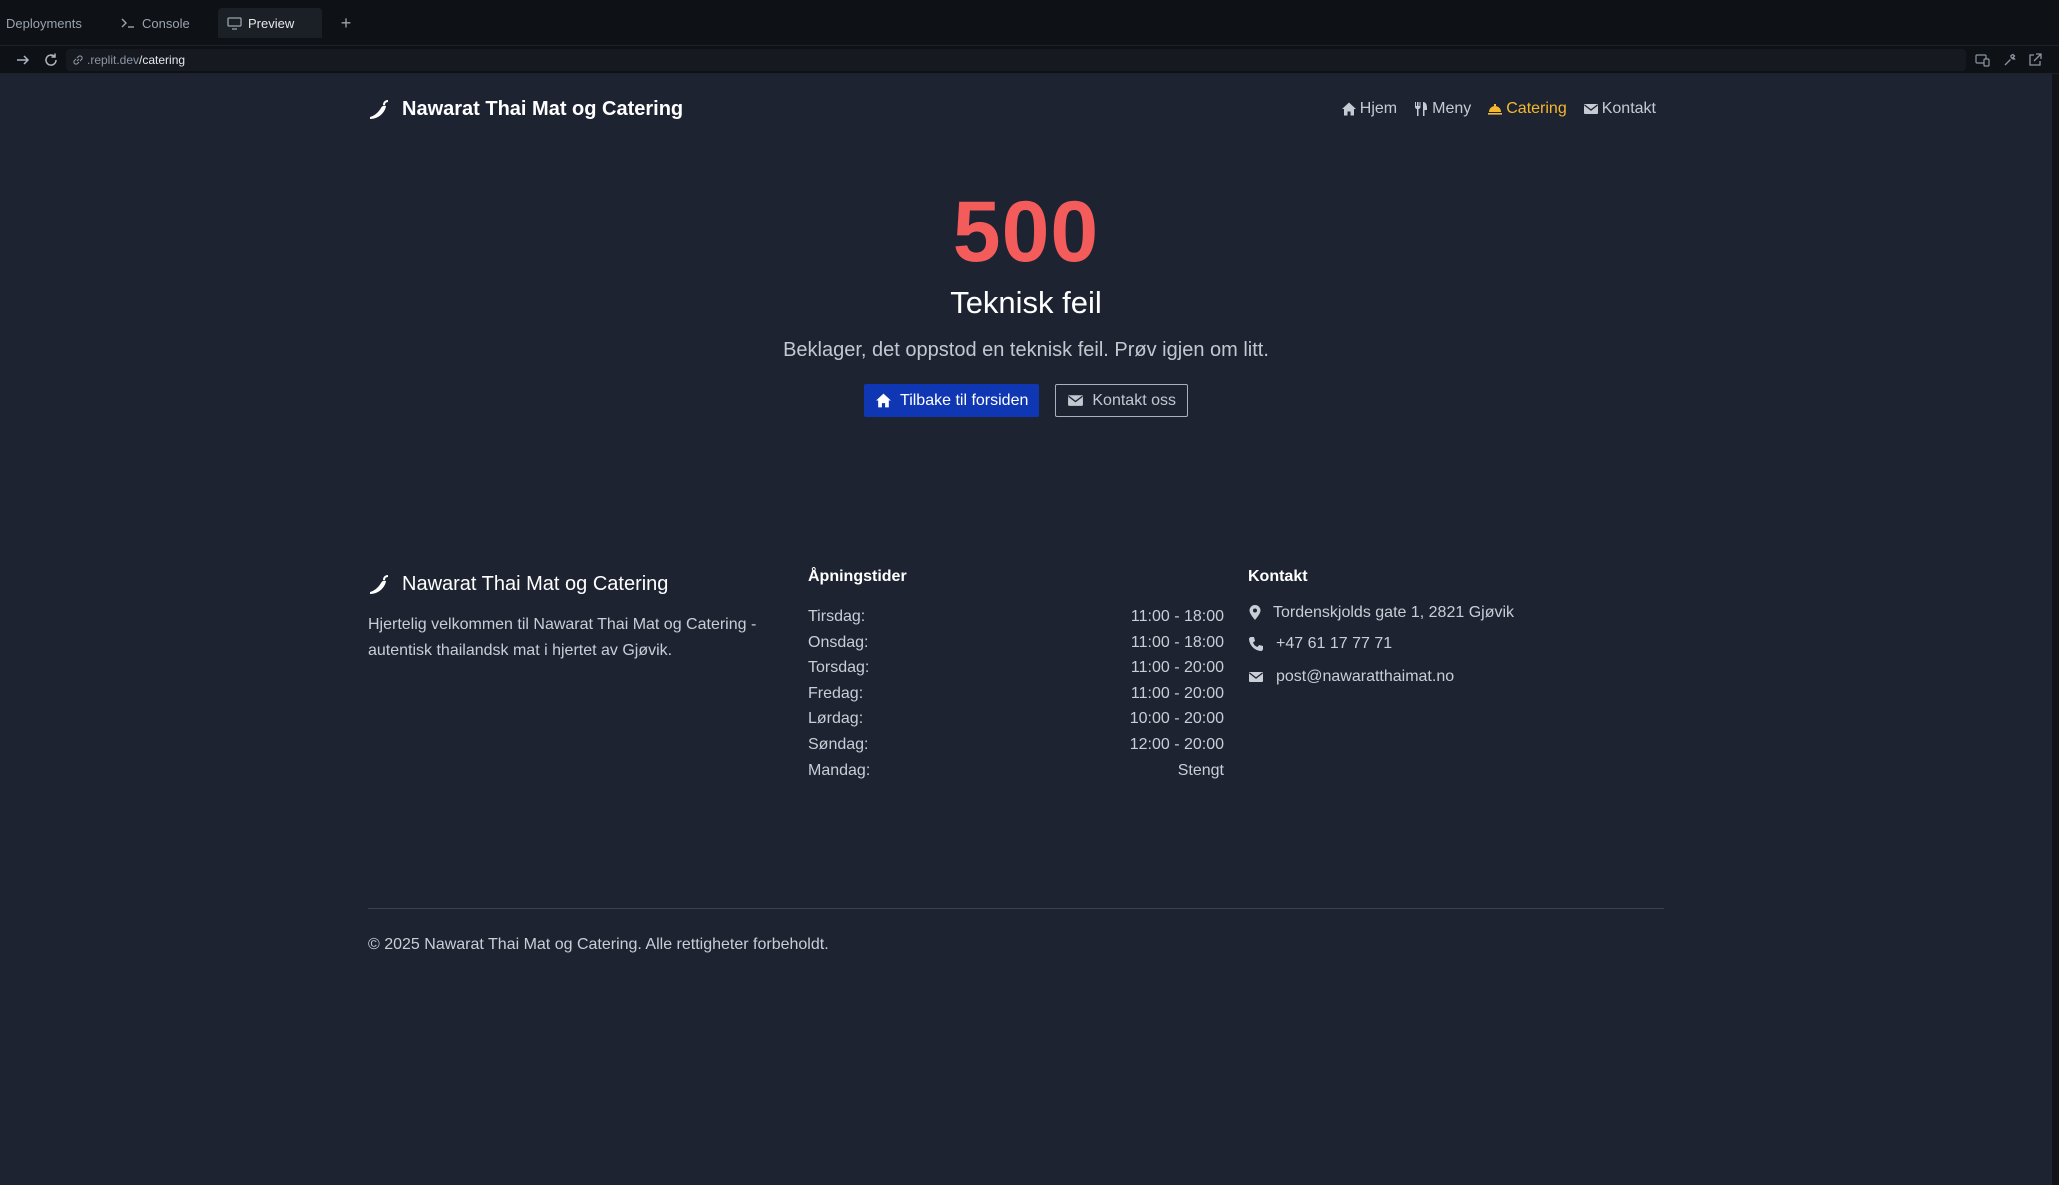  What do you see at coordinates (1278, 576) in the screenshot?
I see `contact-heading: Kontakt` at bounding box center [1278, 576].